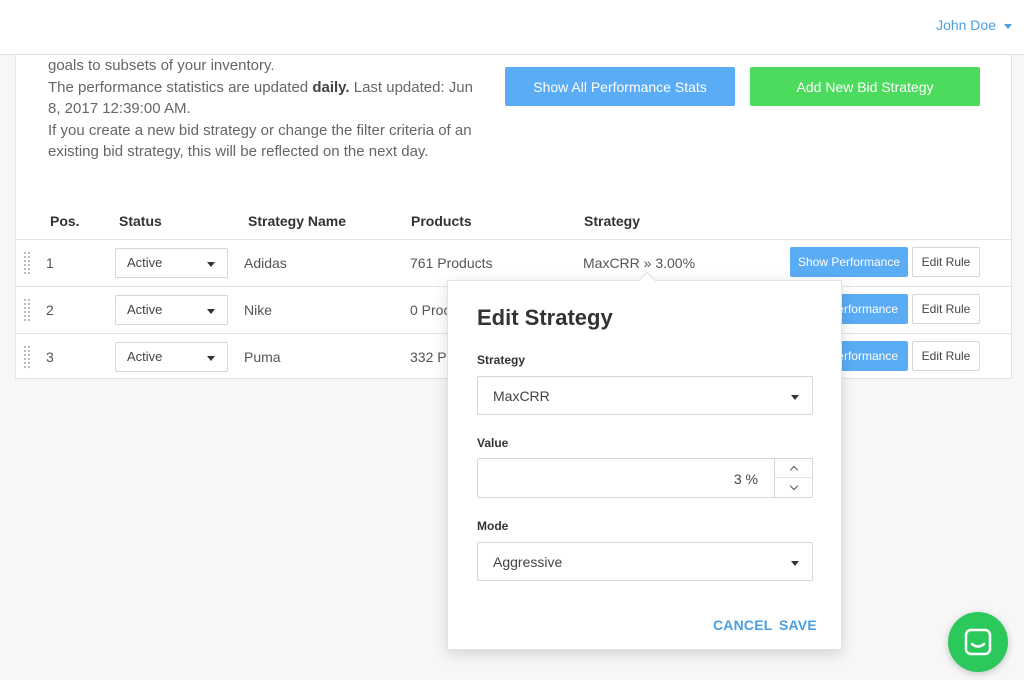 The width and height of the screenshot is (1024, 680). What do you see at coordinates (50, 310) in the screenshot?
I see `row-pos: 2` at bounding box center [50, 310].